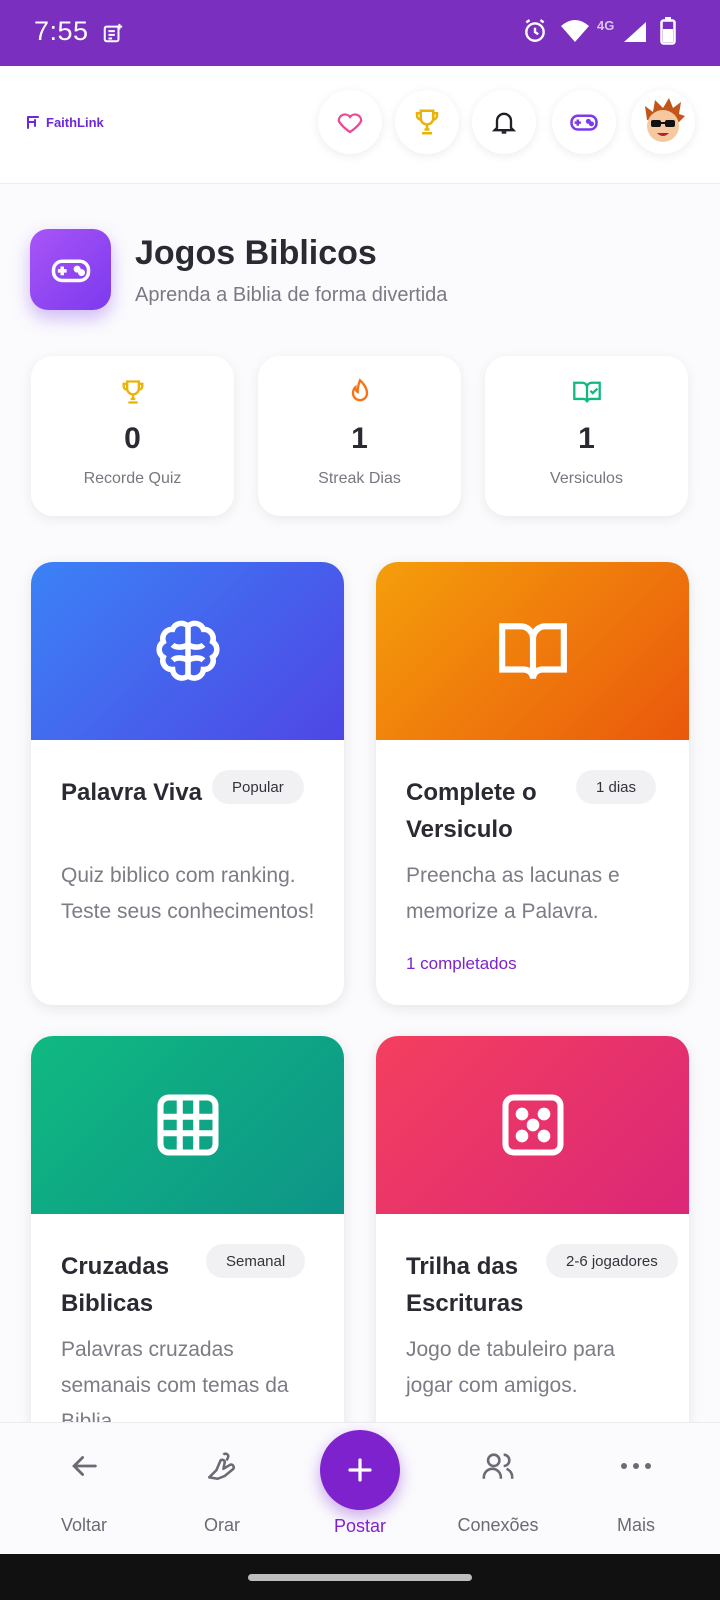 The height and width of the screenshot is (1600, 720). What do you see at coordinates (222, 1489) in the screenshot?
I see `nav-pray-button: Orar` at bounding box center [222, 1489].